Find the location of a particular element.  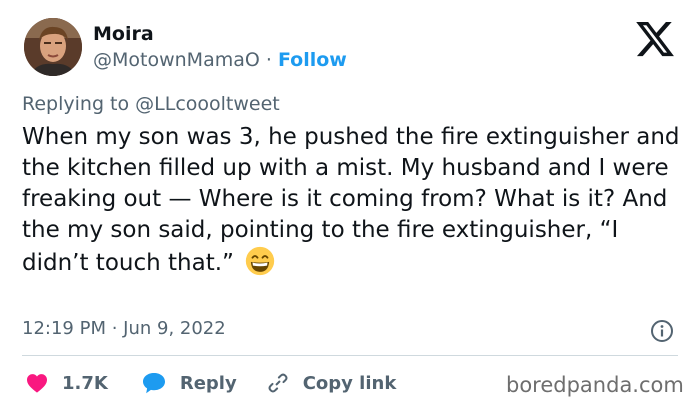

link-icon is located at coordinates (278, 383).